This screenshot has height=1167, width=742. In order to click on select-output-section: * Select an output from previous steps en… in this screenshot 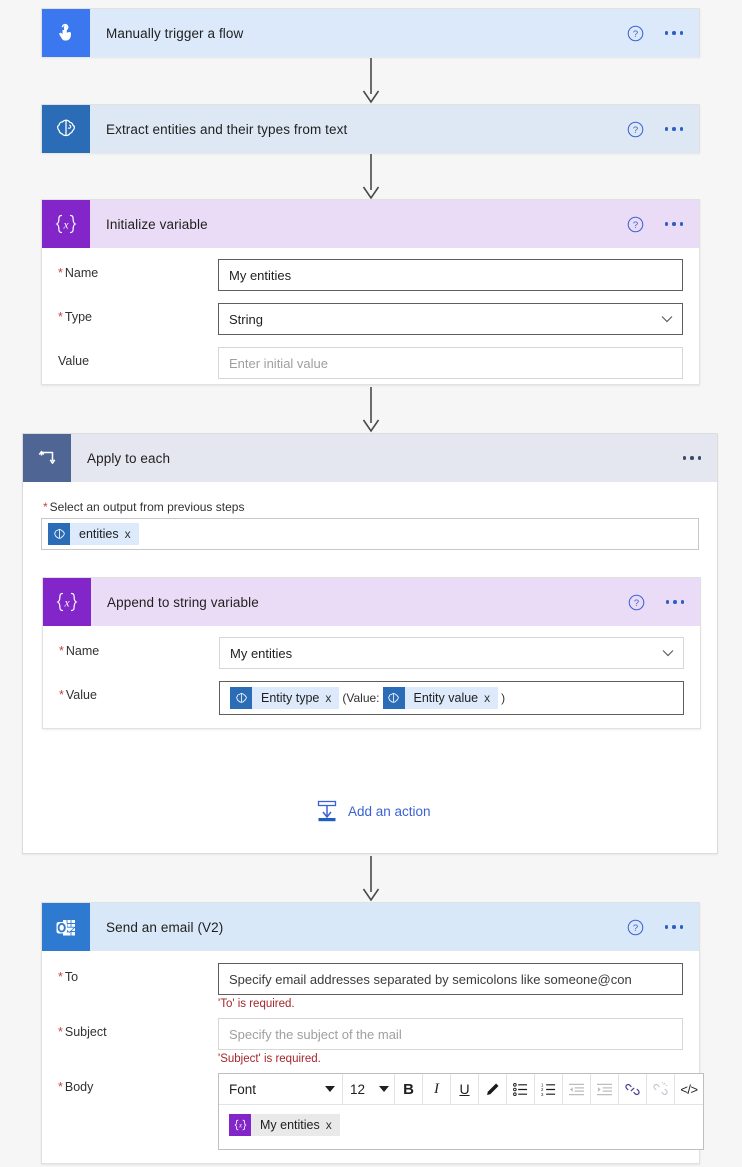, I will do `click(370, 516)`.